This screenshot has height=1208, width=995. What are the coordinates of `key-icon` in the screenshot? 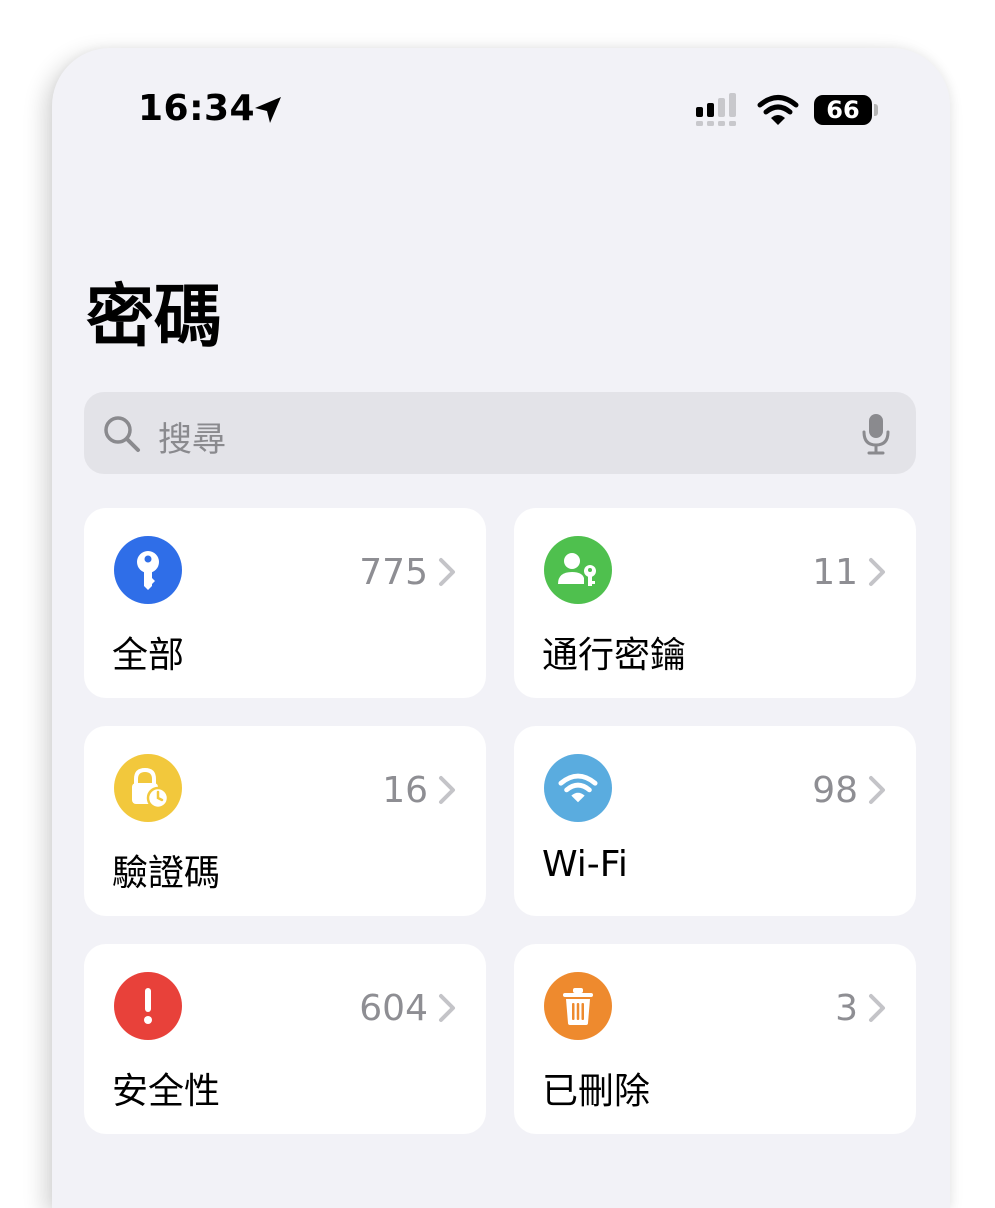 It's located at (148, 570).